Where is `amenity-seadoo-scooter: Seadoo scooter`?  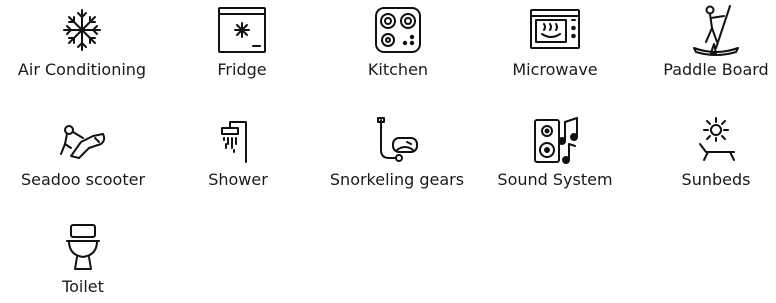
amenity-seadoo-scooter: Seadoo scooter is located at coordinates (83, 152).